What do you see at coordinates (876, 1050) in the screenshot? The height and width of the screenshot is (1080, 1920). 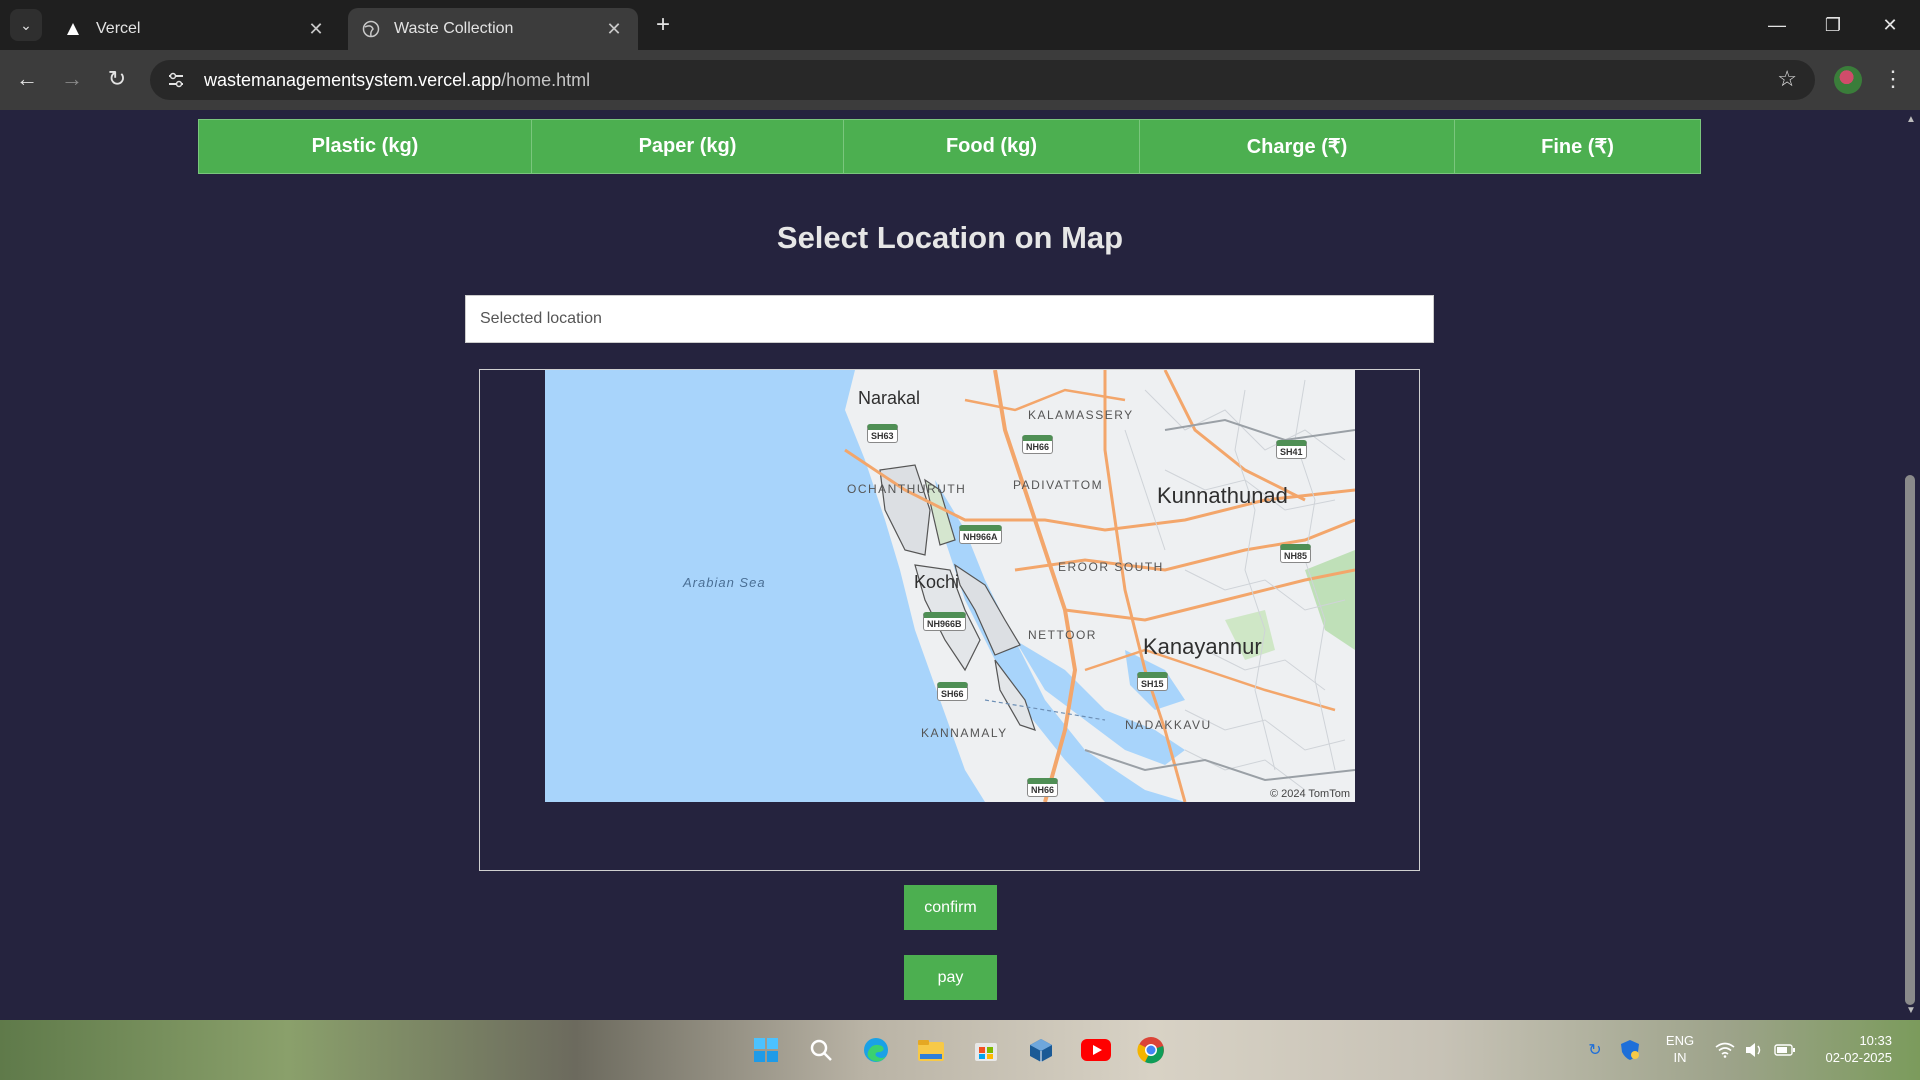 I see `edge-icon` at bounding box center [876, 1050].